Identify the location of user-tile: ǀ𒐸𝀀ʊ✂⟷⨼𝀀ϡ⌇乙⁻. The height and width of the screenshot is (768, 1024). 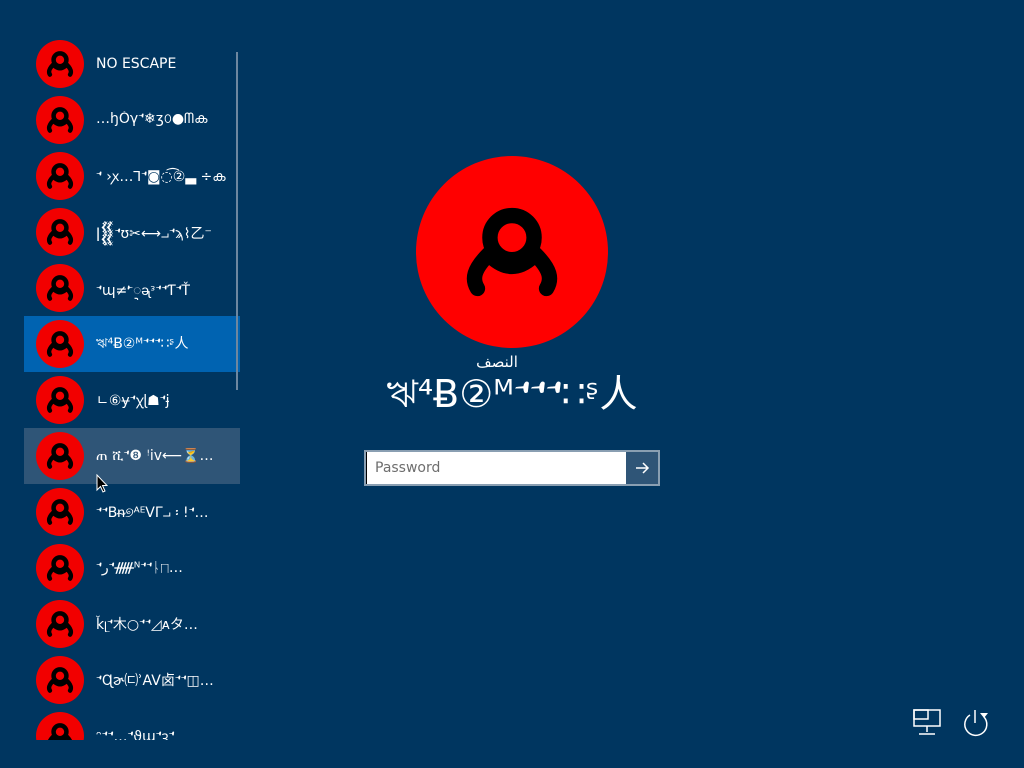
(132, 232).